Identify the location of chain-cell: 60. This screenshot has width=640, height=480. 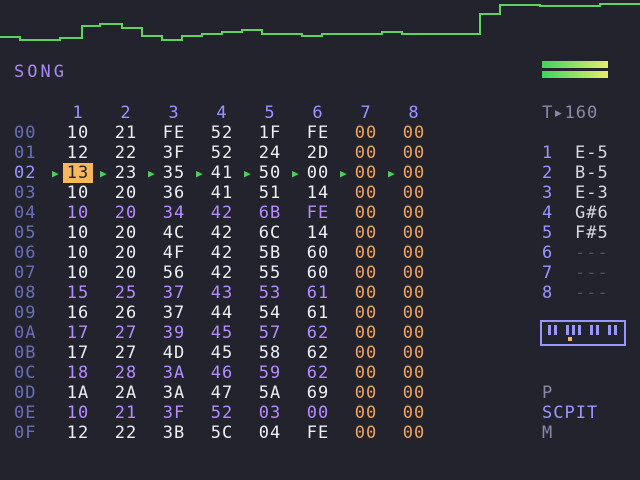
(318, 273).